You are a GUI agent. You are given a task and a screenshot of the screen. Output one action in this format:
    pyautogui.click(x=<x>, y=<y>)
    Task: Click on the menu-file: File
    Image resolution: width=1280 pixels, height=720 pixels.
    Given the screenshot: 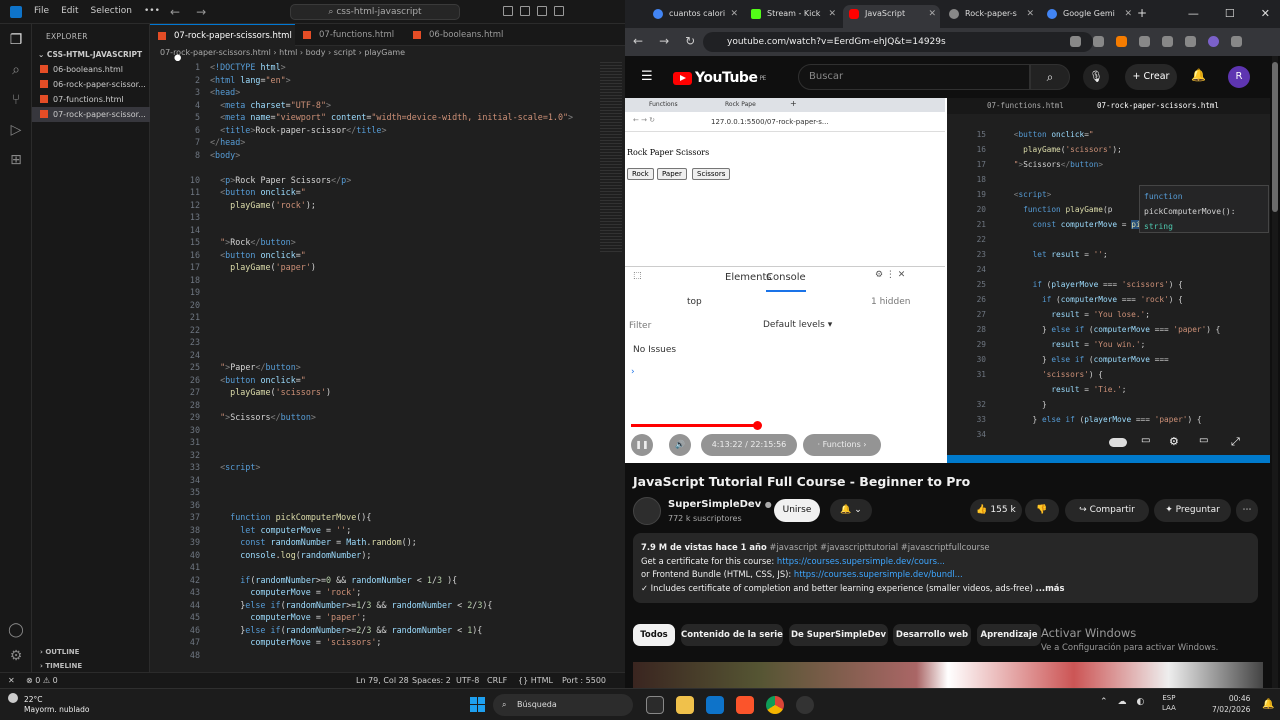 What is the action you would take?
    pyautogui.click(x=41, y=12)
    